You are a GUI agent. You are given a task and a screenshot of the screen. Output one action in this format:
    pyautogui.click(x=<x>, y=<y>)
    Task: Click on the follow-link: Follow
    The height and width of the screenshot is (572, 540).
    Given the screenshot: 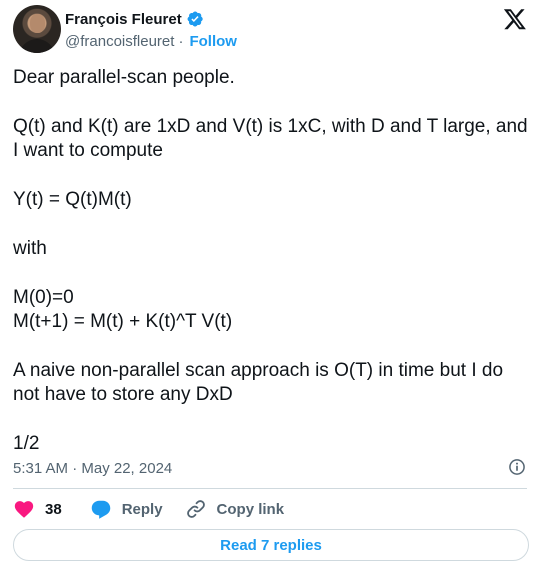 What is the action you would take?
    pyautogui.click(x=213, y=41)
    